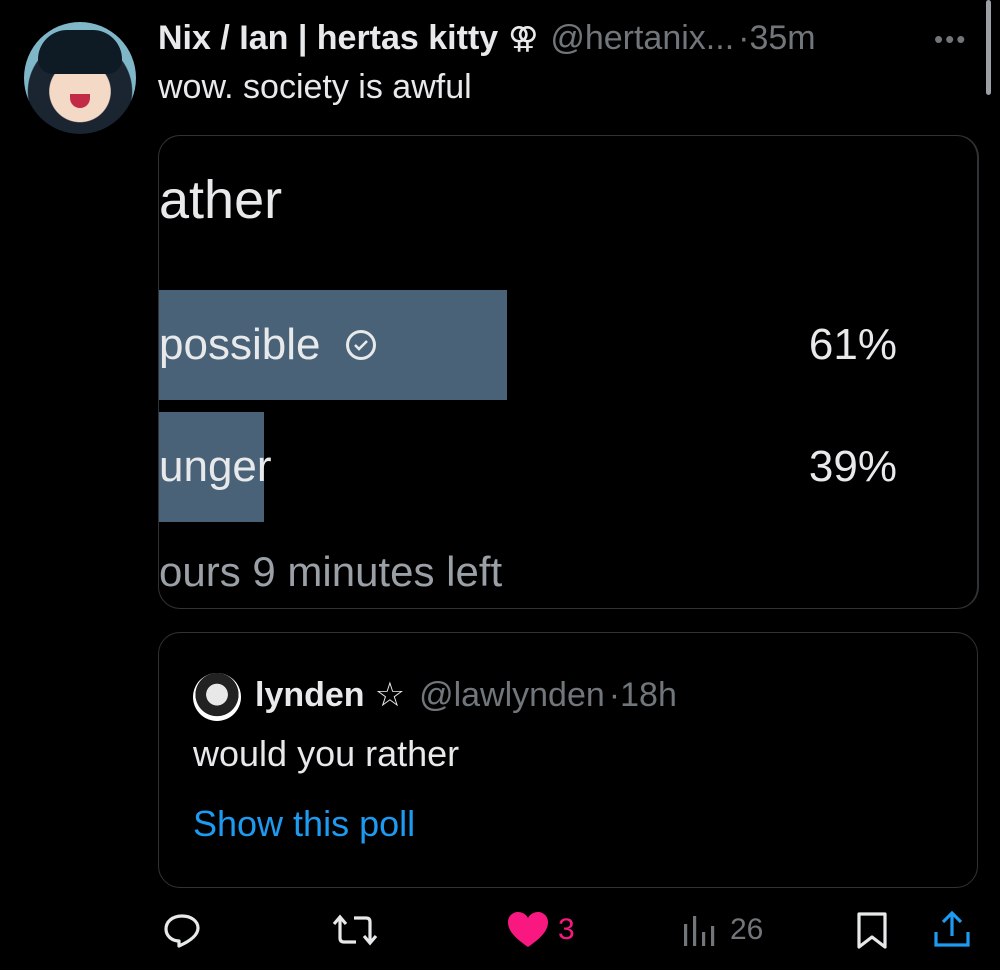  I want to click on quoted-author-handle: @lawlynden, so click(512, 695).